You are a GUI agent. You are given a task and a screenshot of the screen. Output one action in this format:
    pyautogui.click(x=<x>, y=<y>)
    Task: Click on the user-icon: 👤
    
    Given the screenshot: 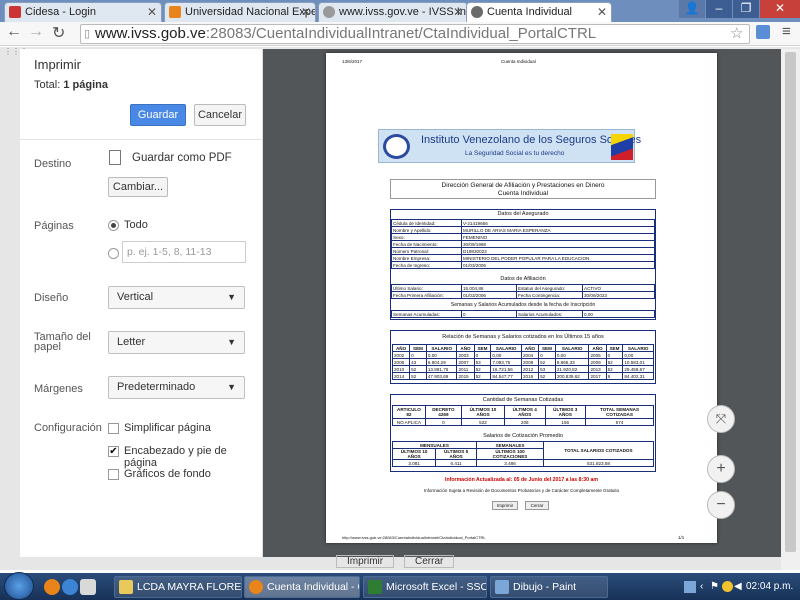 What is the action you would take?
    pyautogui.click(x=692, y=9)
    